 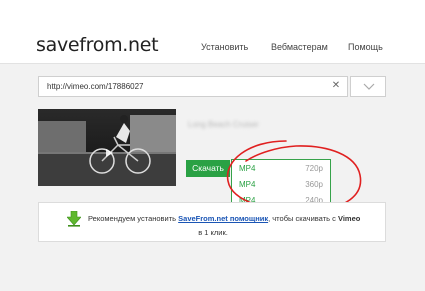 What do you see at coordinates (193, 86) in the screenshot?
I see `url-input` at bounding box center [193, 86].